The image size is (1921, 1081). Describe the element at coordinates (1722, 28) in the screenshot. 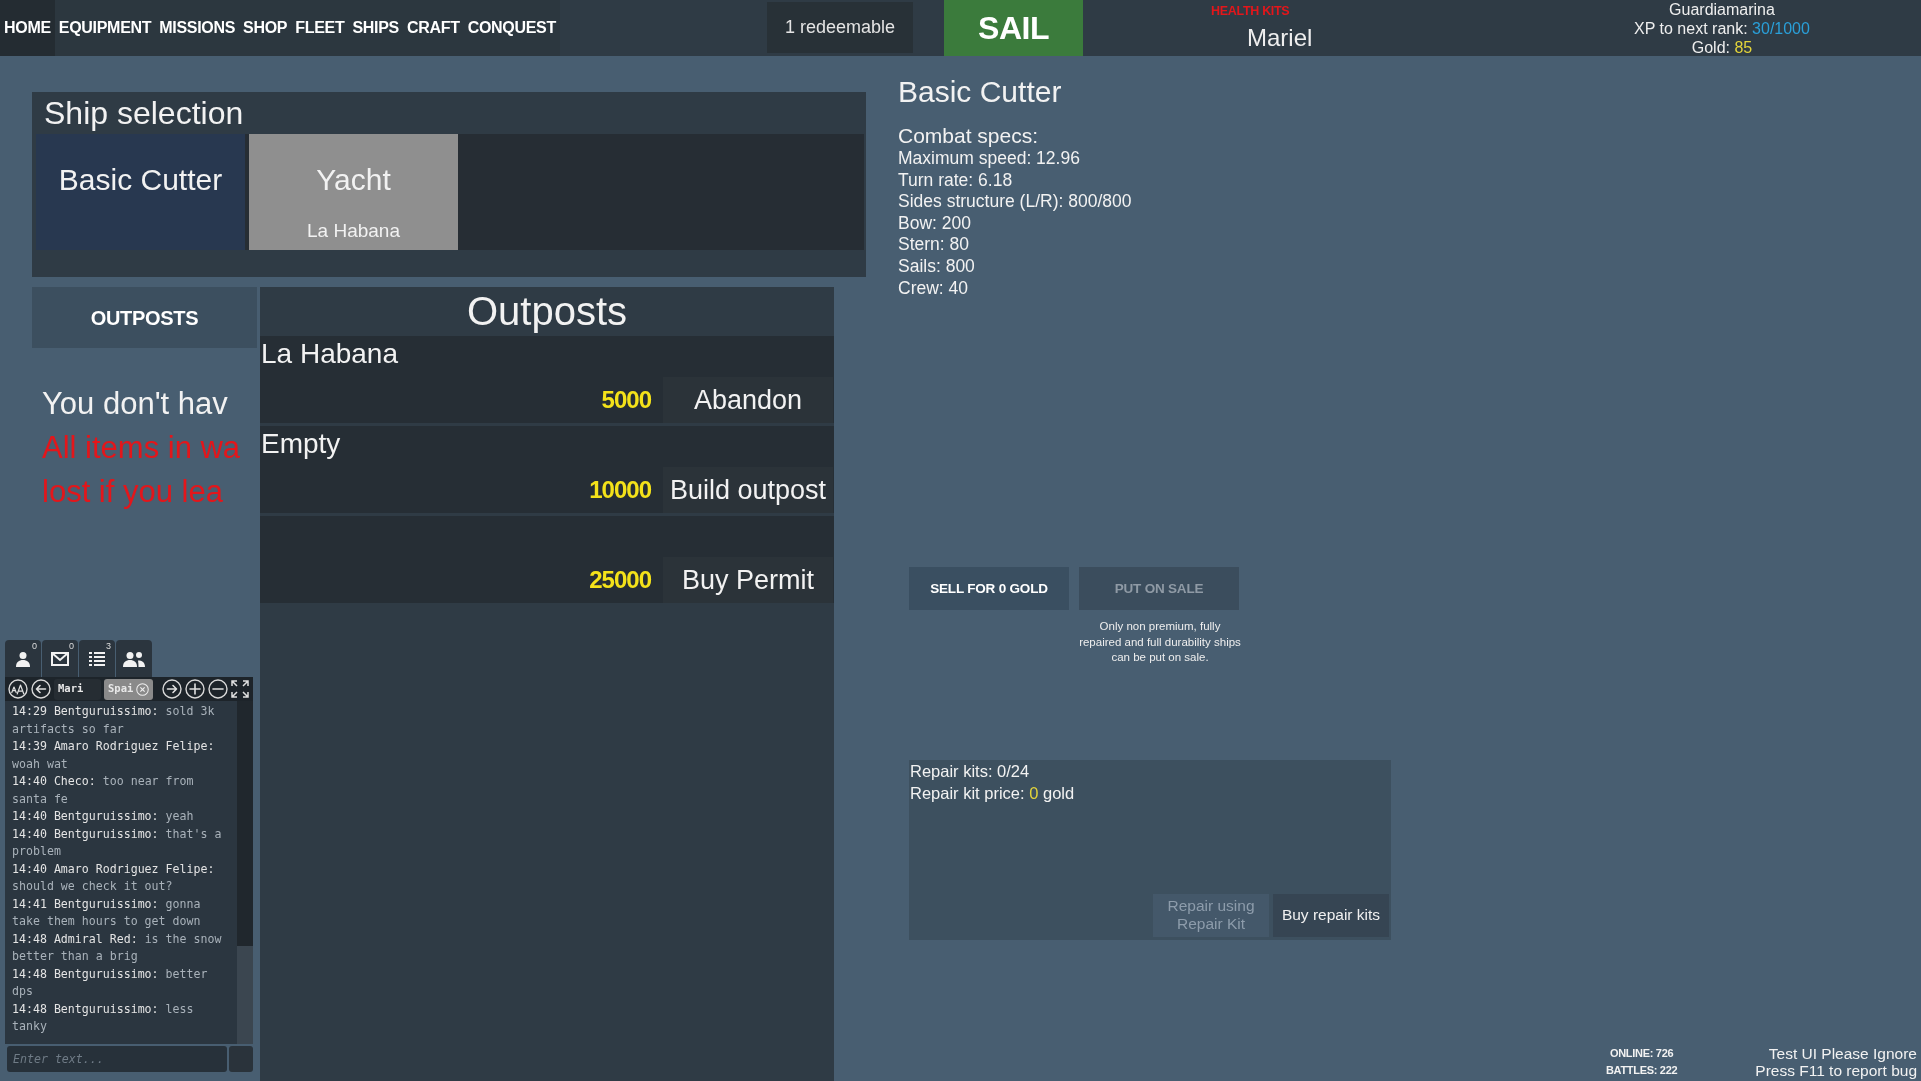

I see `experience-text: XP to next rank: 30/1000` at that location.